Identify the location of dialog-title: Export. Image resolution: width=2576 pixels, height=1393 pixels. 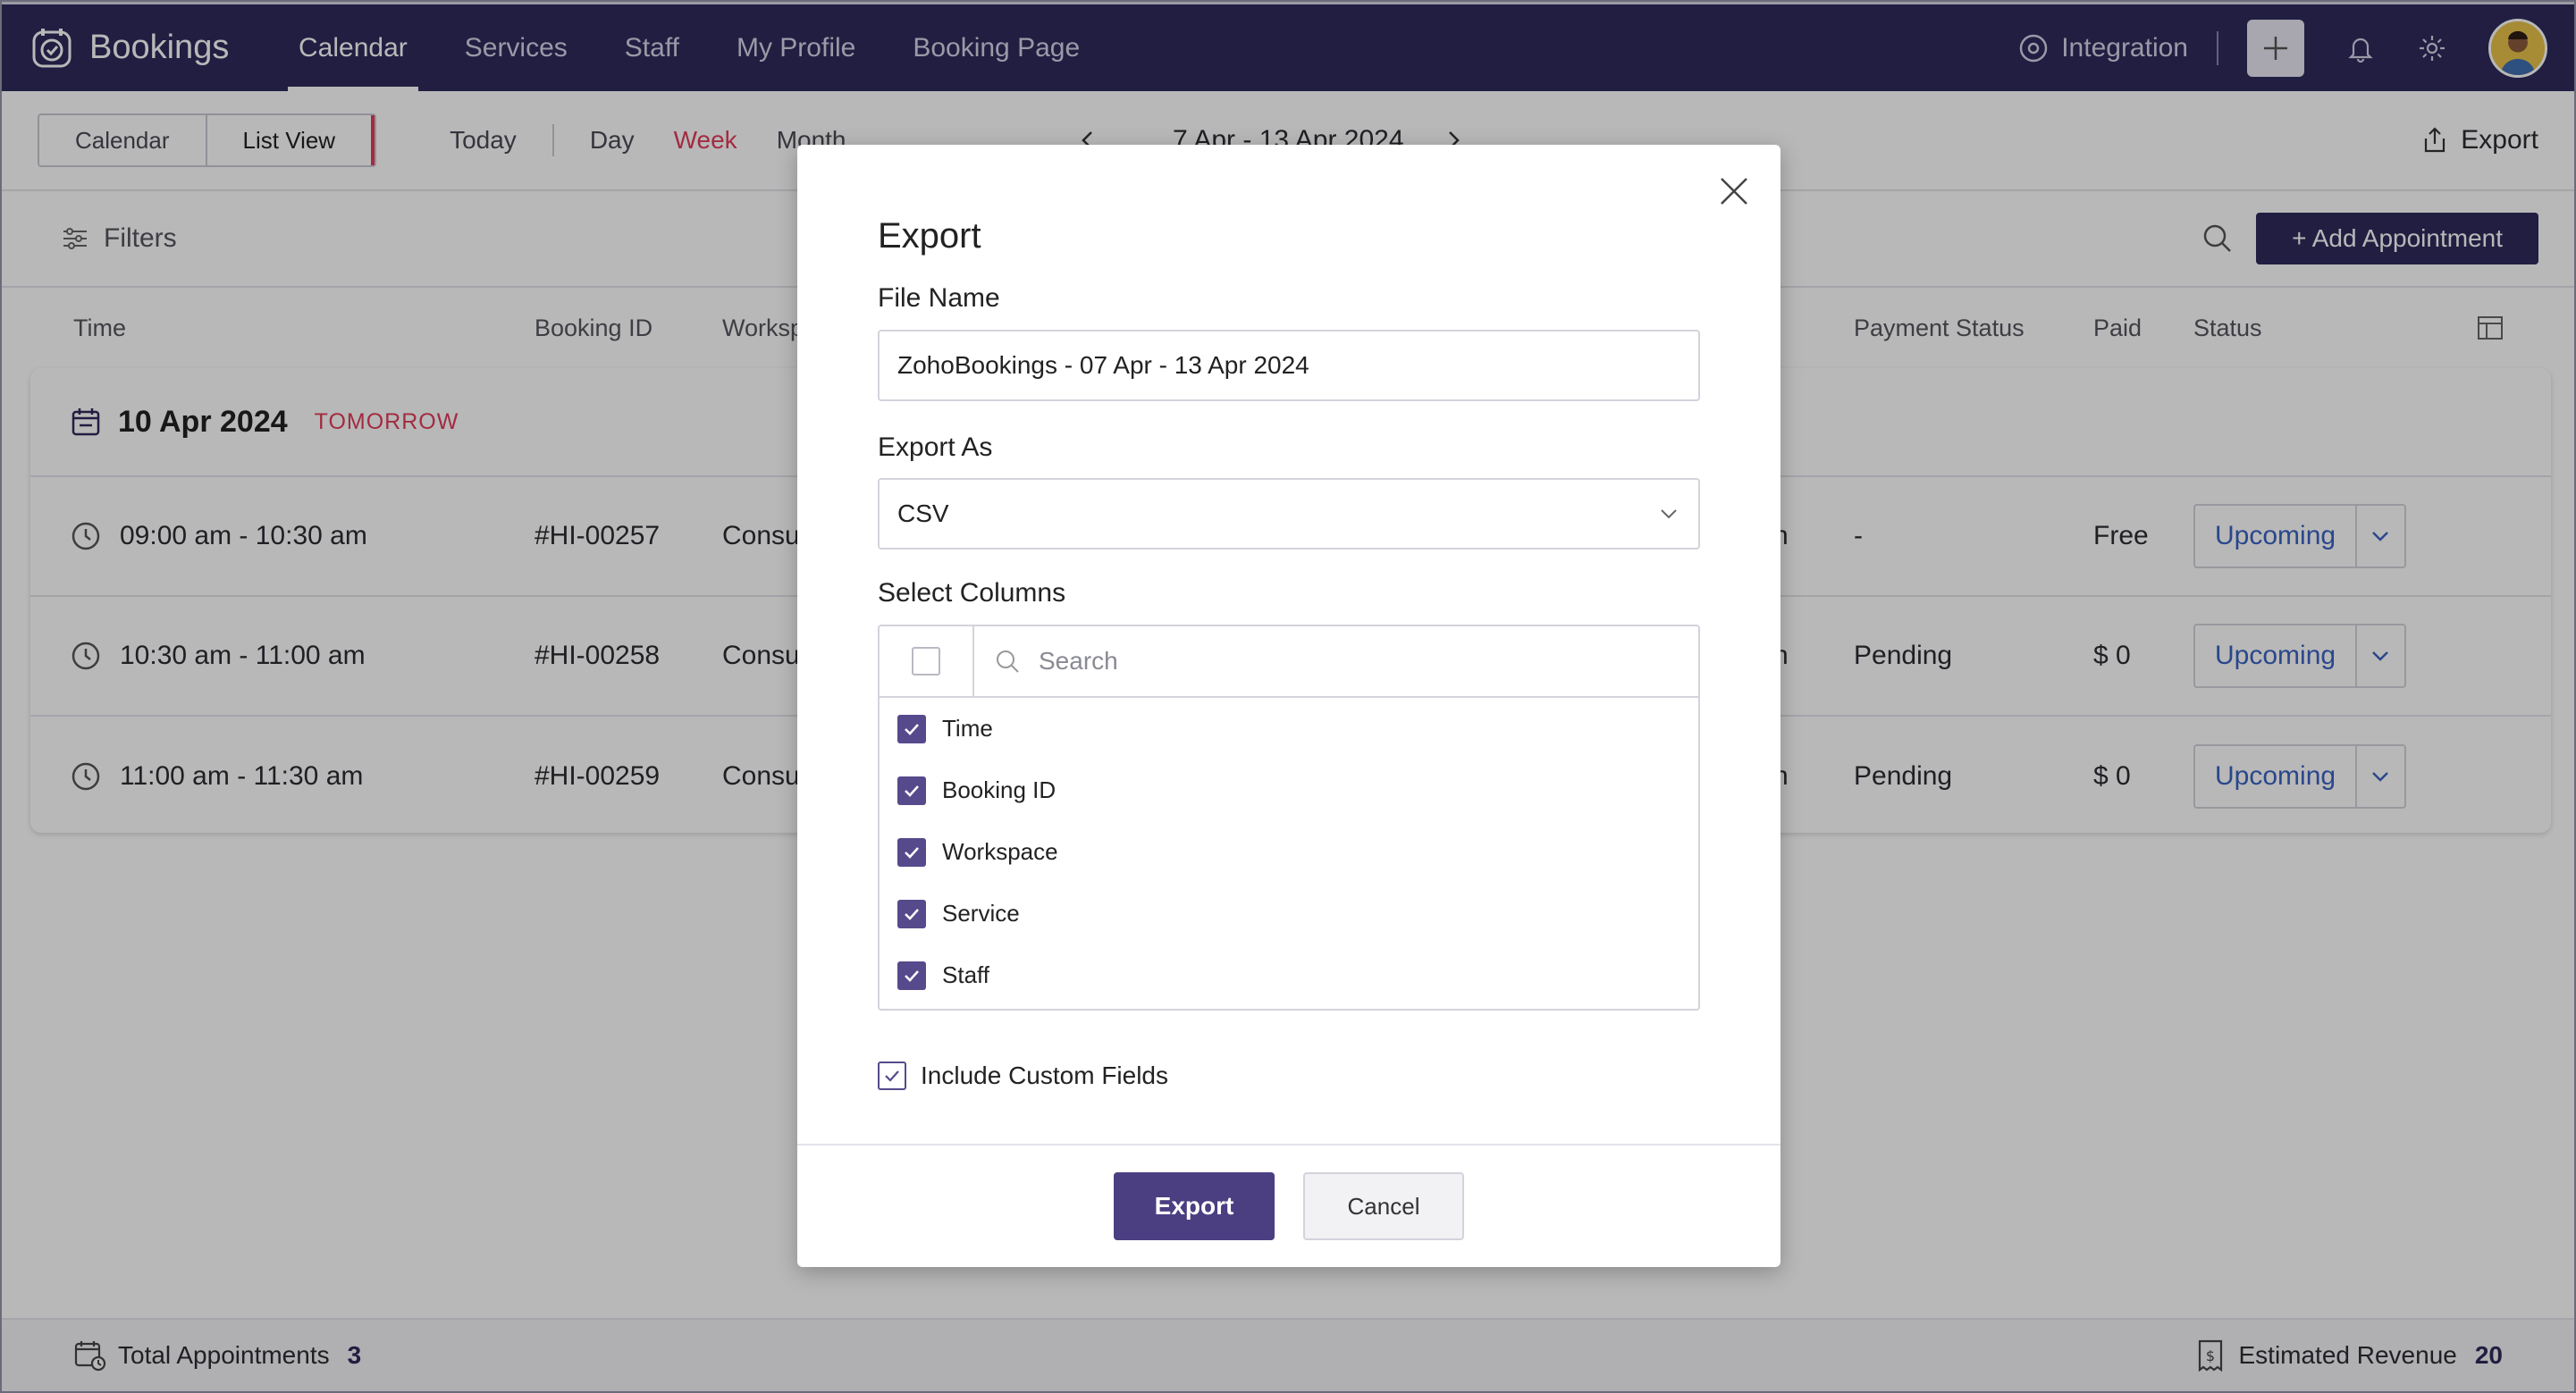
(929, 236).